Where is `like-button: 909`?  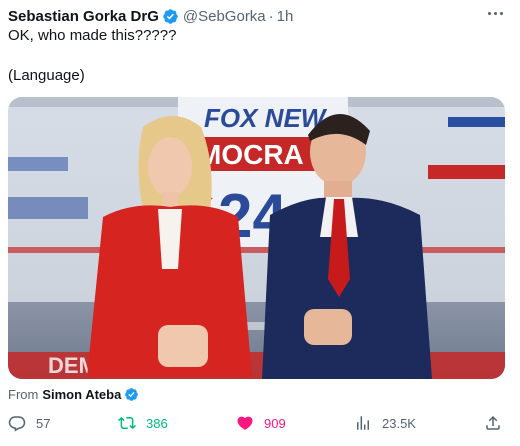 like-button: 909 is located at coordinates (261, 423).